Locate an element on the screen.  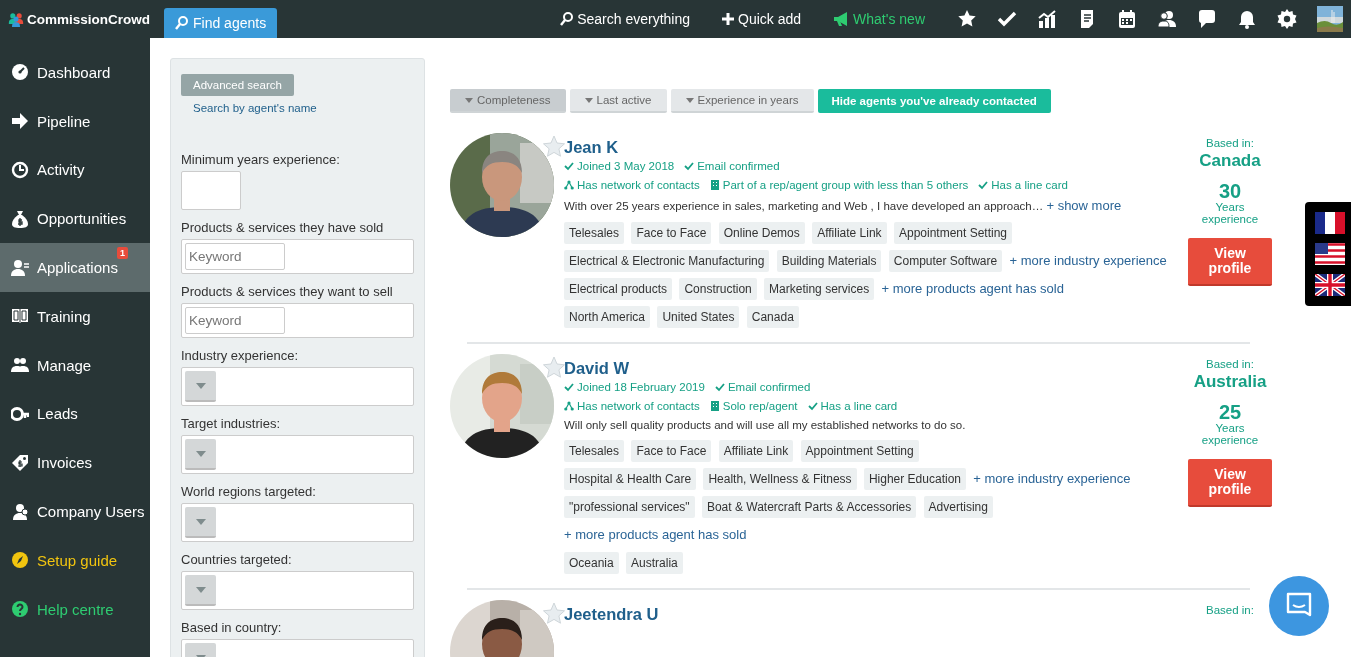
agent-detail: Joined 3 May 2018 is located at coordinates (626, 166).